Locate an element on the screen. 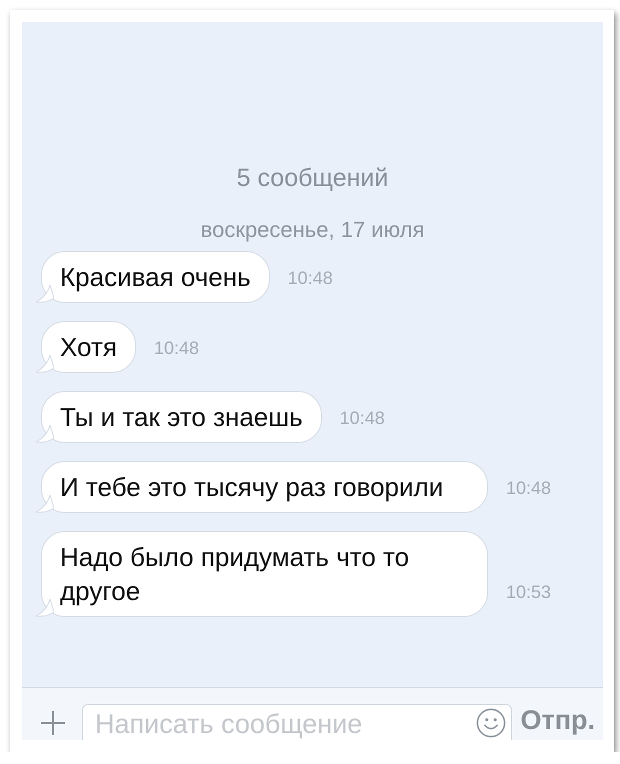 The image size is (620, 764). date-separator: воскресенье, 17 июля is located at coordinates (312, 230).